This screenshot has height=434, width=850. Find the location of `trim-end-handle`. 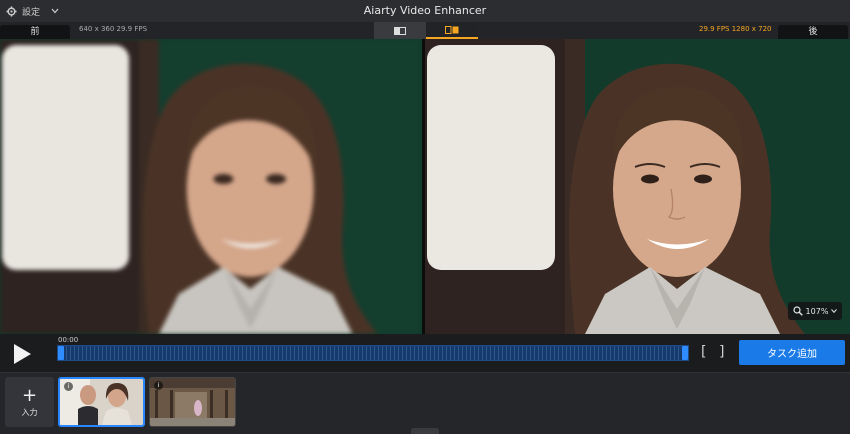

trim-end-handle is located at coordinates (685, 353).